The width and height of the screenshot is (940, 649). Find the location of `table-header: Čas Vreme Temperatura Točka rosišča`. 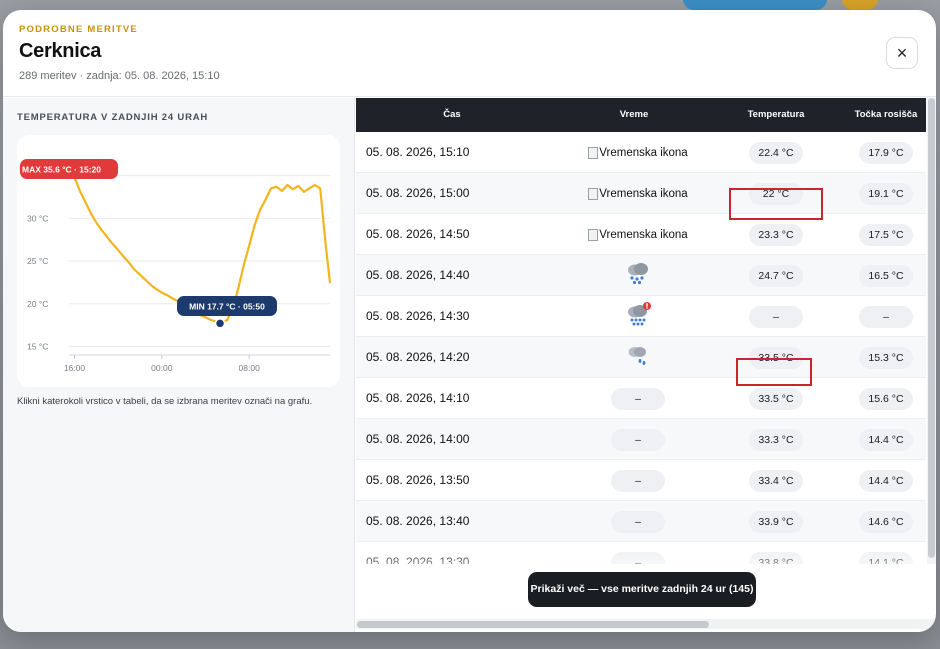

table-header: Čas Vreme Temperatura Točka rosišča is located at coordinates (641, 115).